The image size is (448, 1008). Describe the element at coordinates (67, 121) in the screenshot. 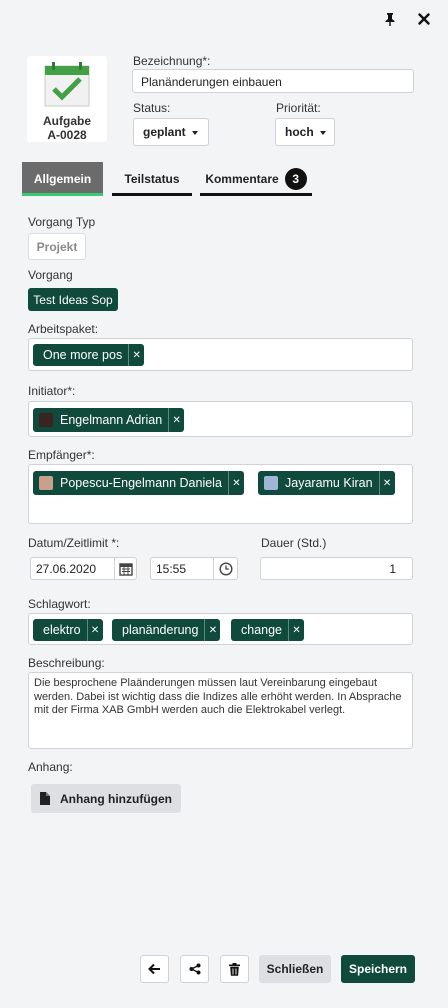

I see `task-type-label: Aufgabe` at that location.